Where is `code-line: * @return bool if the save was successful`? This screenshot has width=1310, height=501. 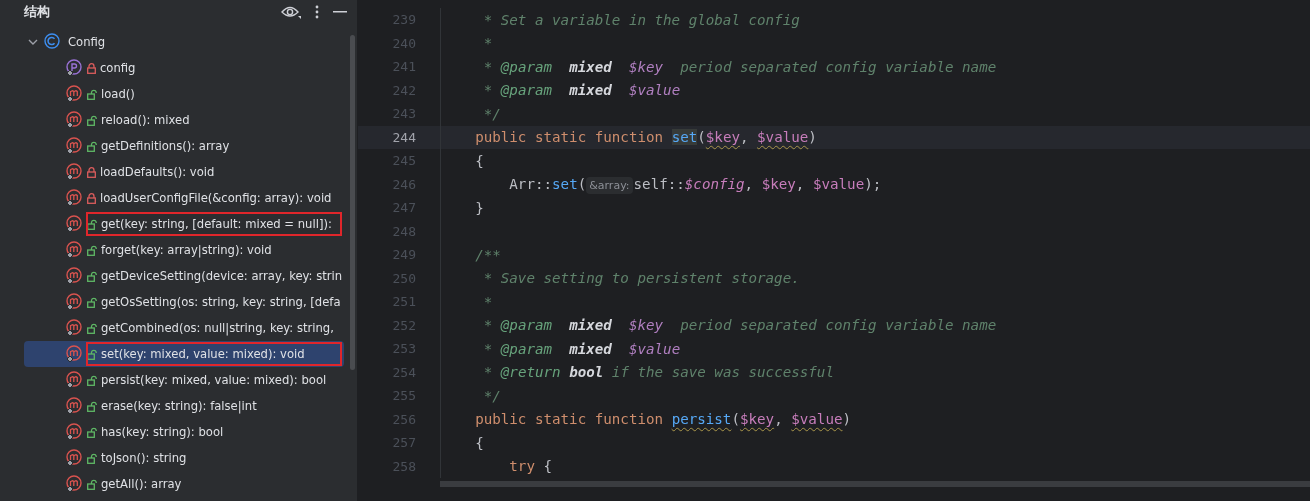 code-line: * @return bool if the save was successful is located at coordinates (658, 372).